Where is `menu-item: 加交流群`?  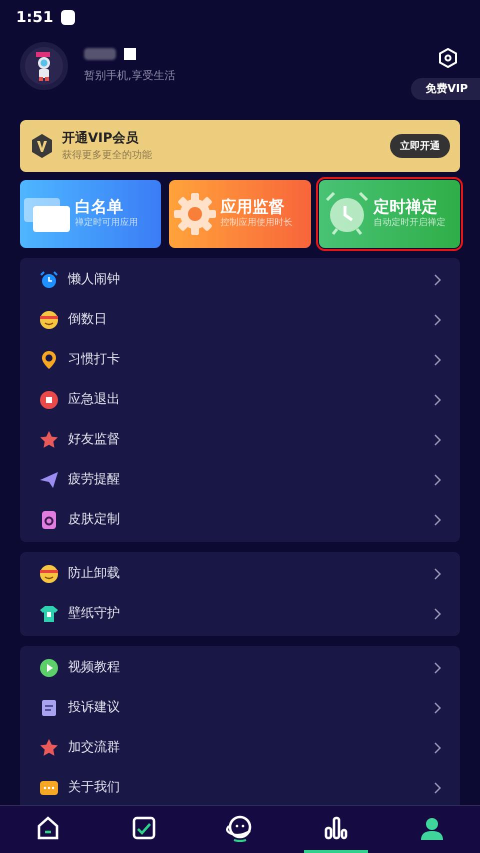
menu-item: 加交流群 is located at coordinates (240, 748).